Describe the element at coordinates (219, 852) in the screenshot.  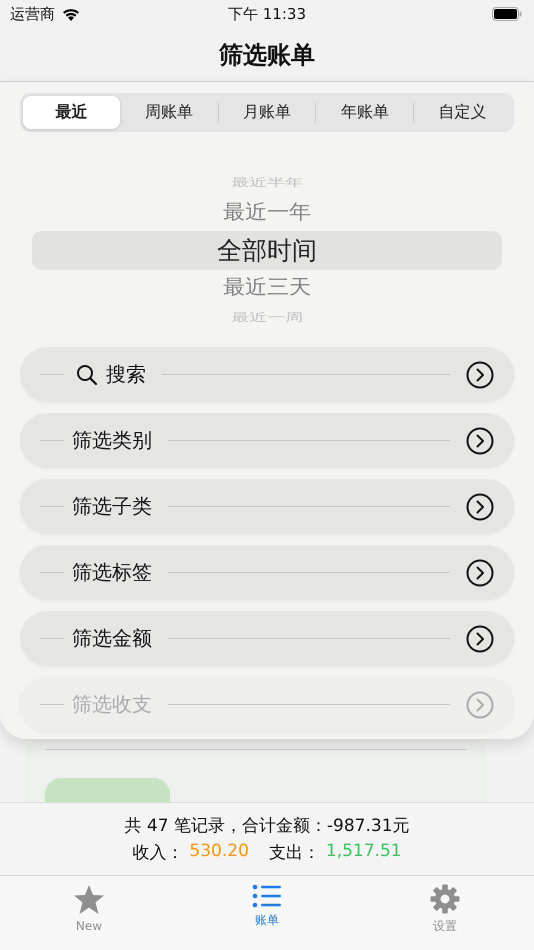
I see `income-value: 530.20` at that location.